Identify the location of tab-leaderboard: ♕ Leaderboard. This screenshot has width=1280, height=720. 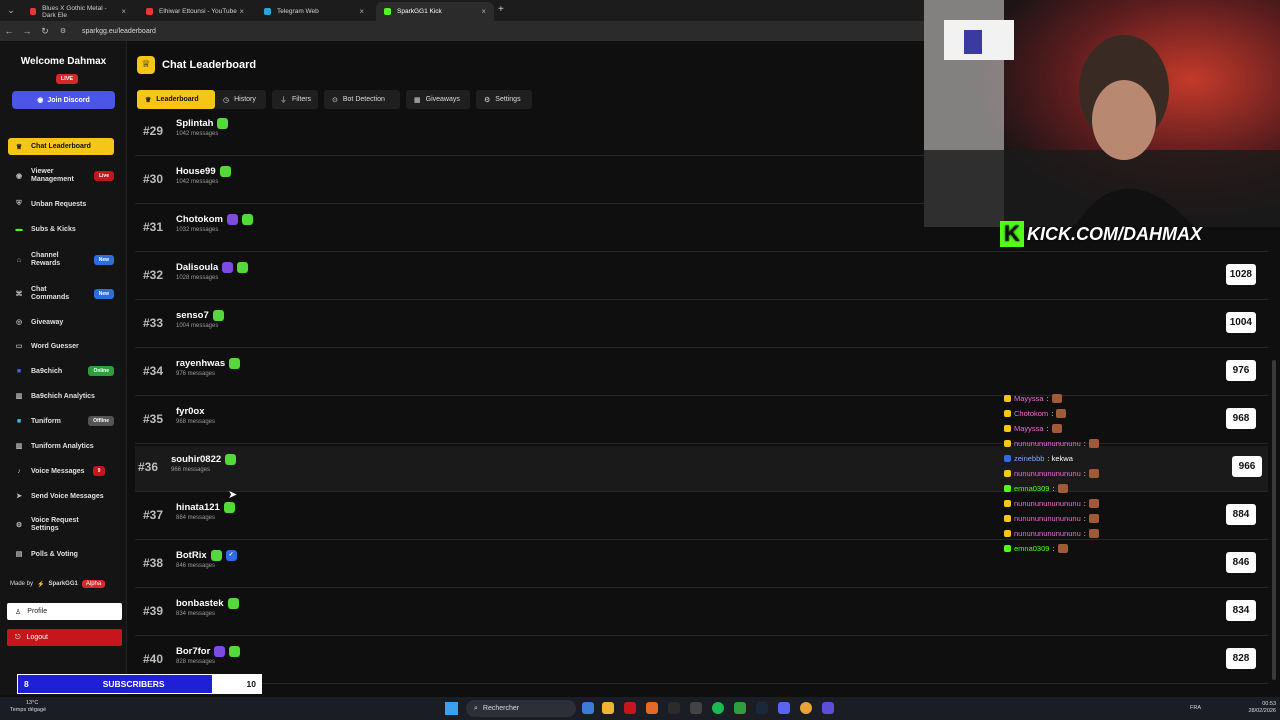
(176, 99).